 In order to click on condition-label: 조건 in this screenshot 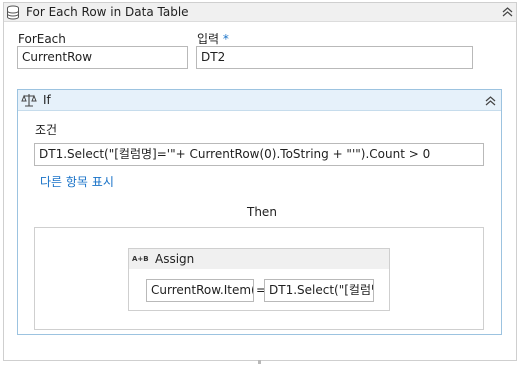, I will do `click(46, 130)`.